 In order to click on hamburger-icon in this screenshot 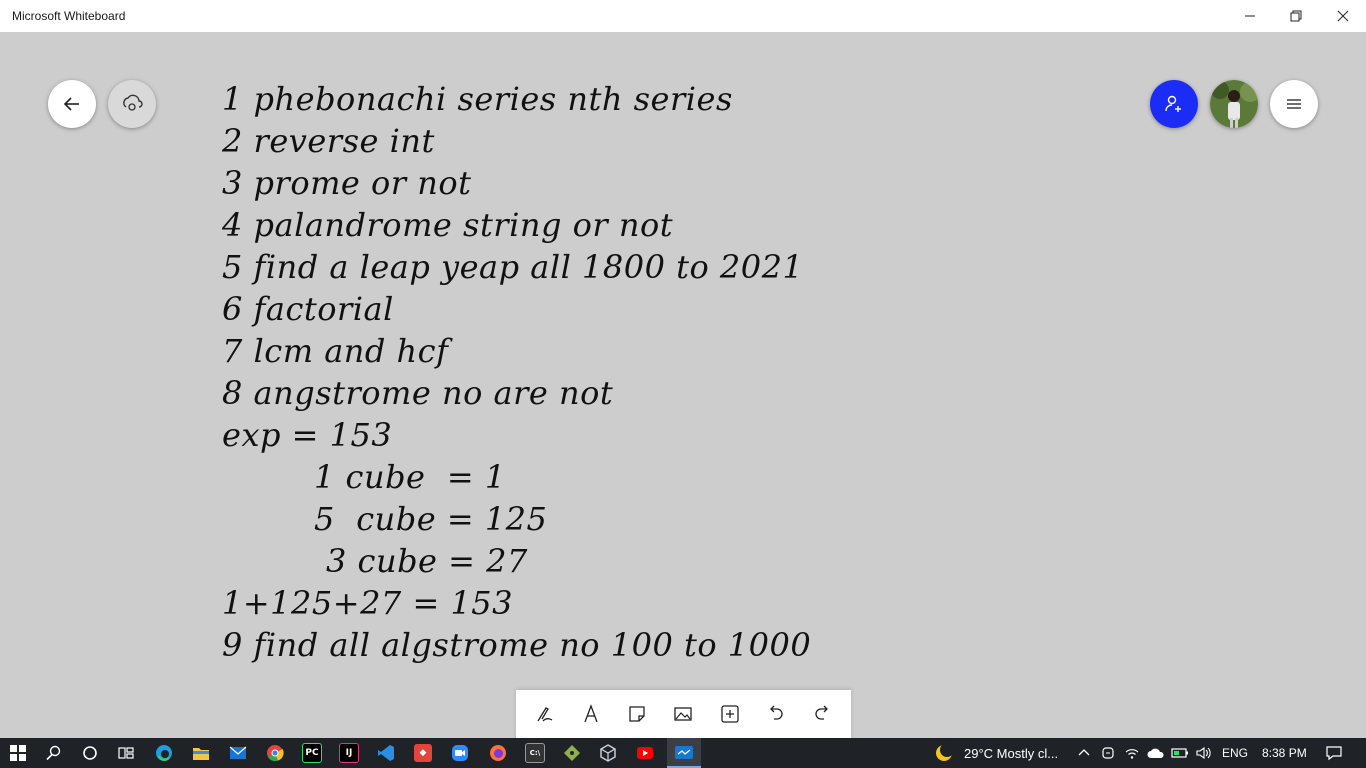, I will do `click(1294, 104)`.